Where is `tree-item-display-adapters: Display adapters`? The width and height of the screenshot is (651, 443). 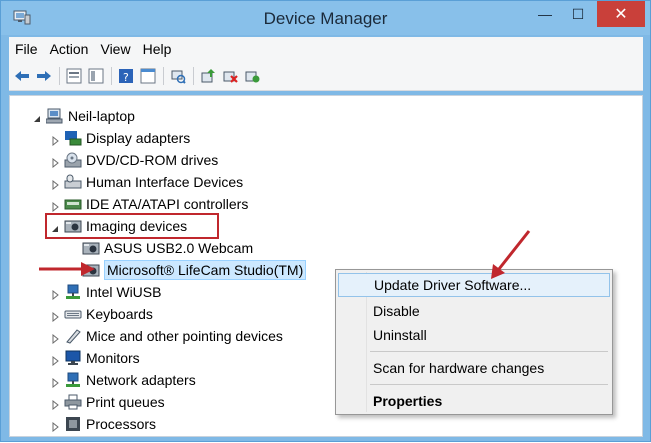 tree-item-display-adapters: Display adapters is located at coordinates (120, 138).